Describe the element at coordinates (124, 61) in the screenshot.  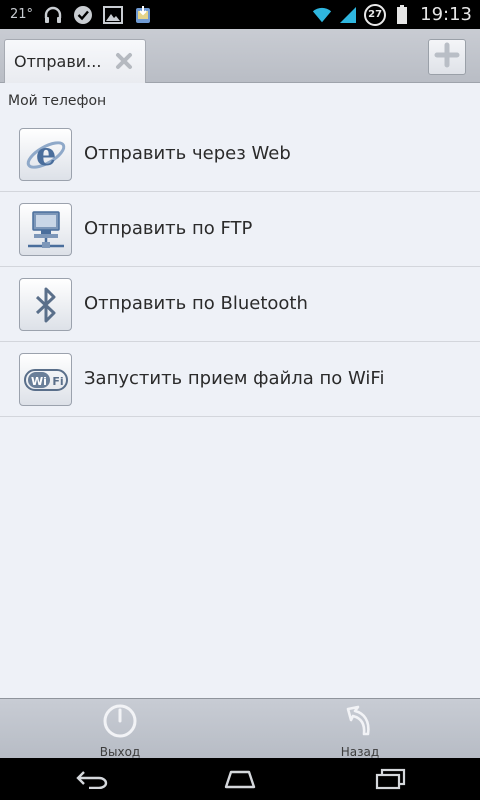
I see `close-icon` at that location.